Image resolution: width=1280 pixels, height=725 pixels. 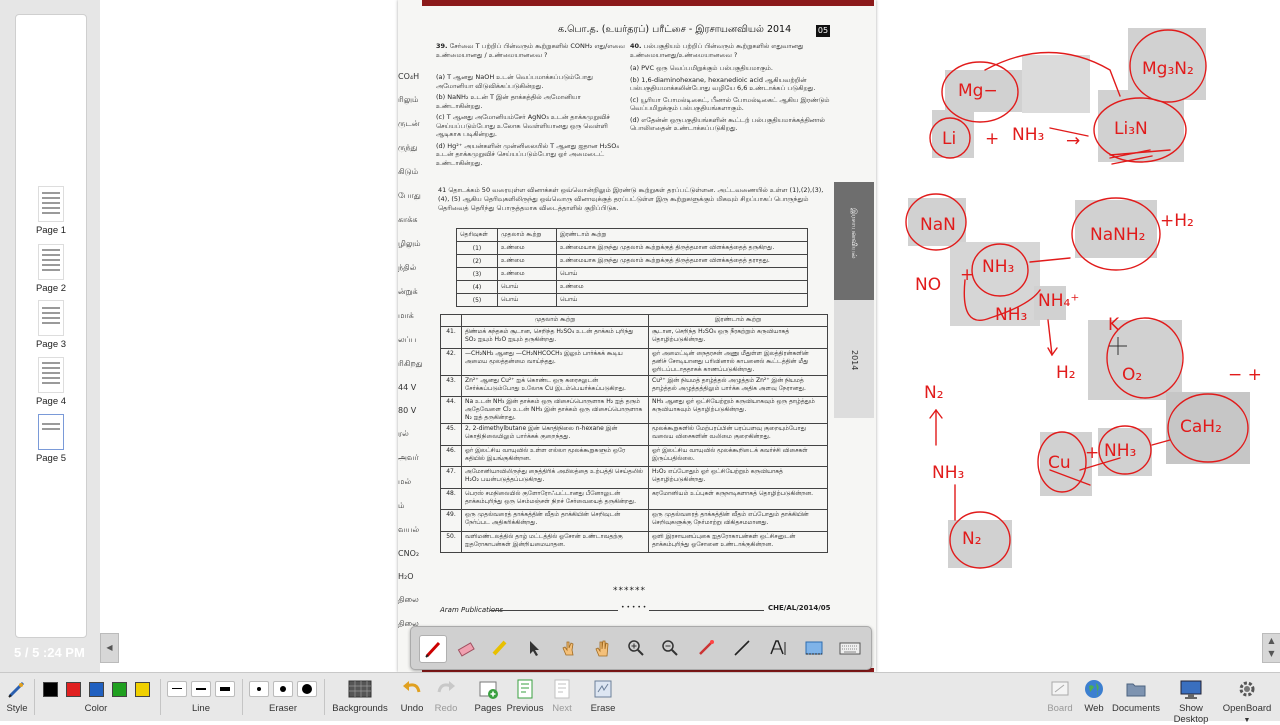 I want to click on pan-hand-tool, so click(x=602, y=648).